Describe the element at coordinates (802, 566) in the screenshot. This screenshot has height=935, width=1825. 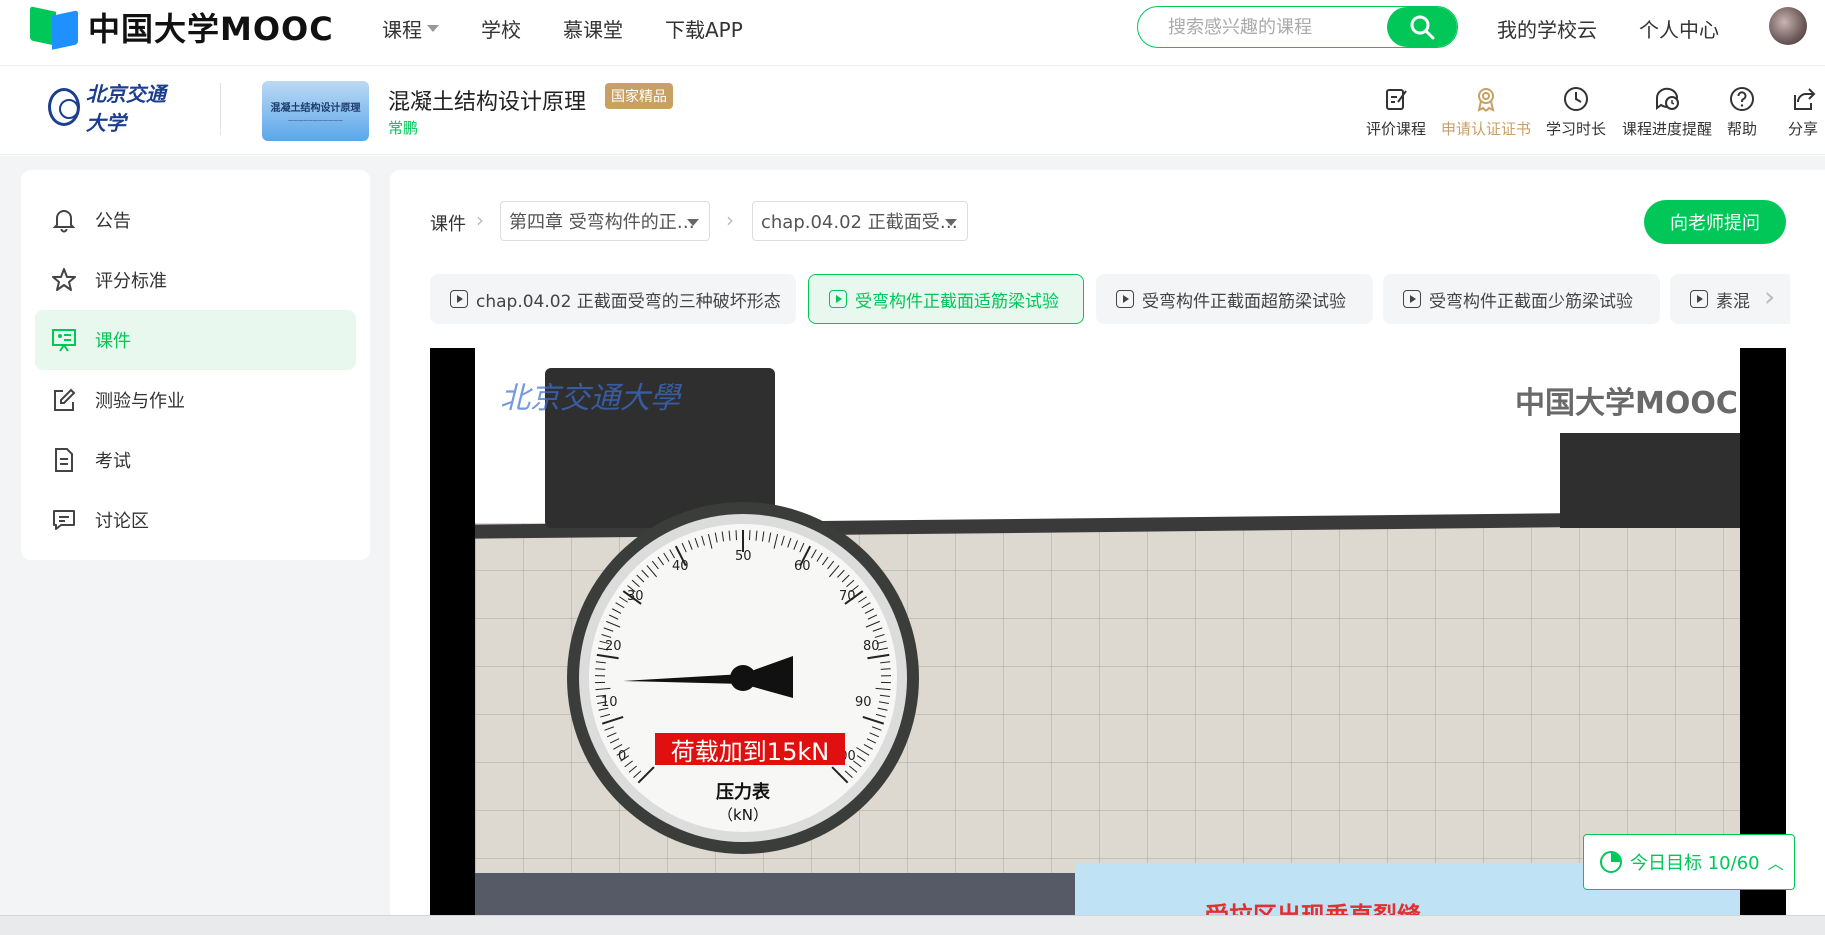
I see `gauge-tick-label: 60` at that location.